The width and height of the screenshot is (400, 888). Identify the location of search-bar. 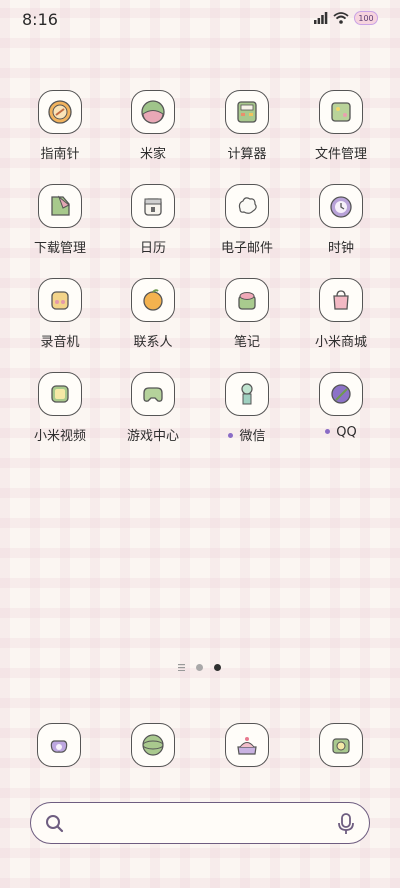
(200, 823).